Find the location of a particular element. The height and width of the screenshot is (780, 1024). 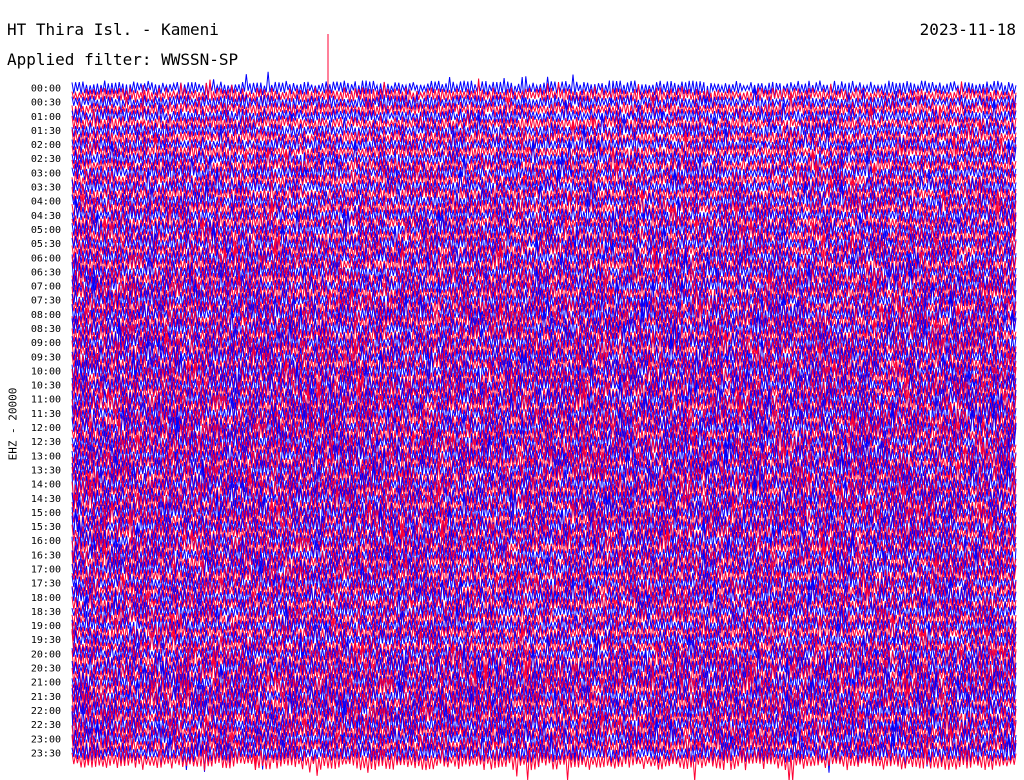

time-tick-label: 05:30 is located at coordinates (46, 244).